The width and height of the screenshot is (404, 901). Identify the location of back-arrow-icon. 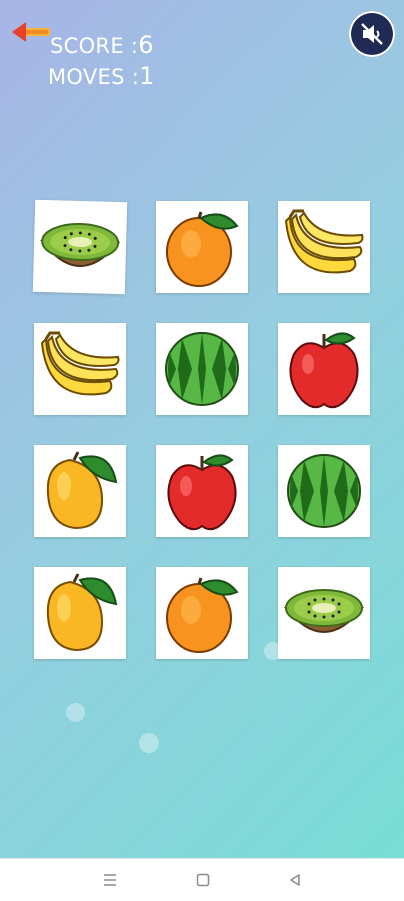
(32, 34).